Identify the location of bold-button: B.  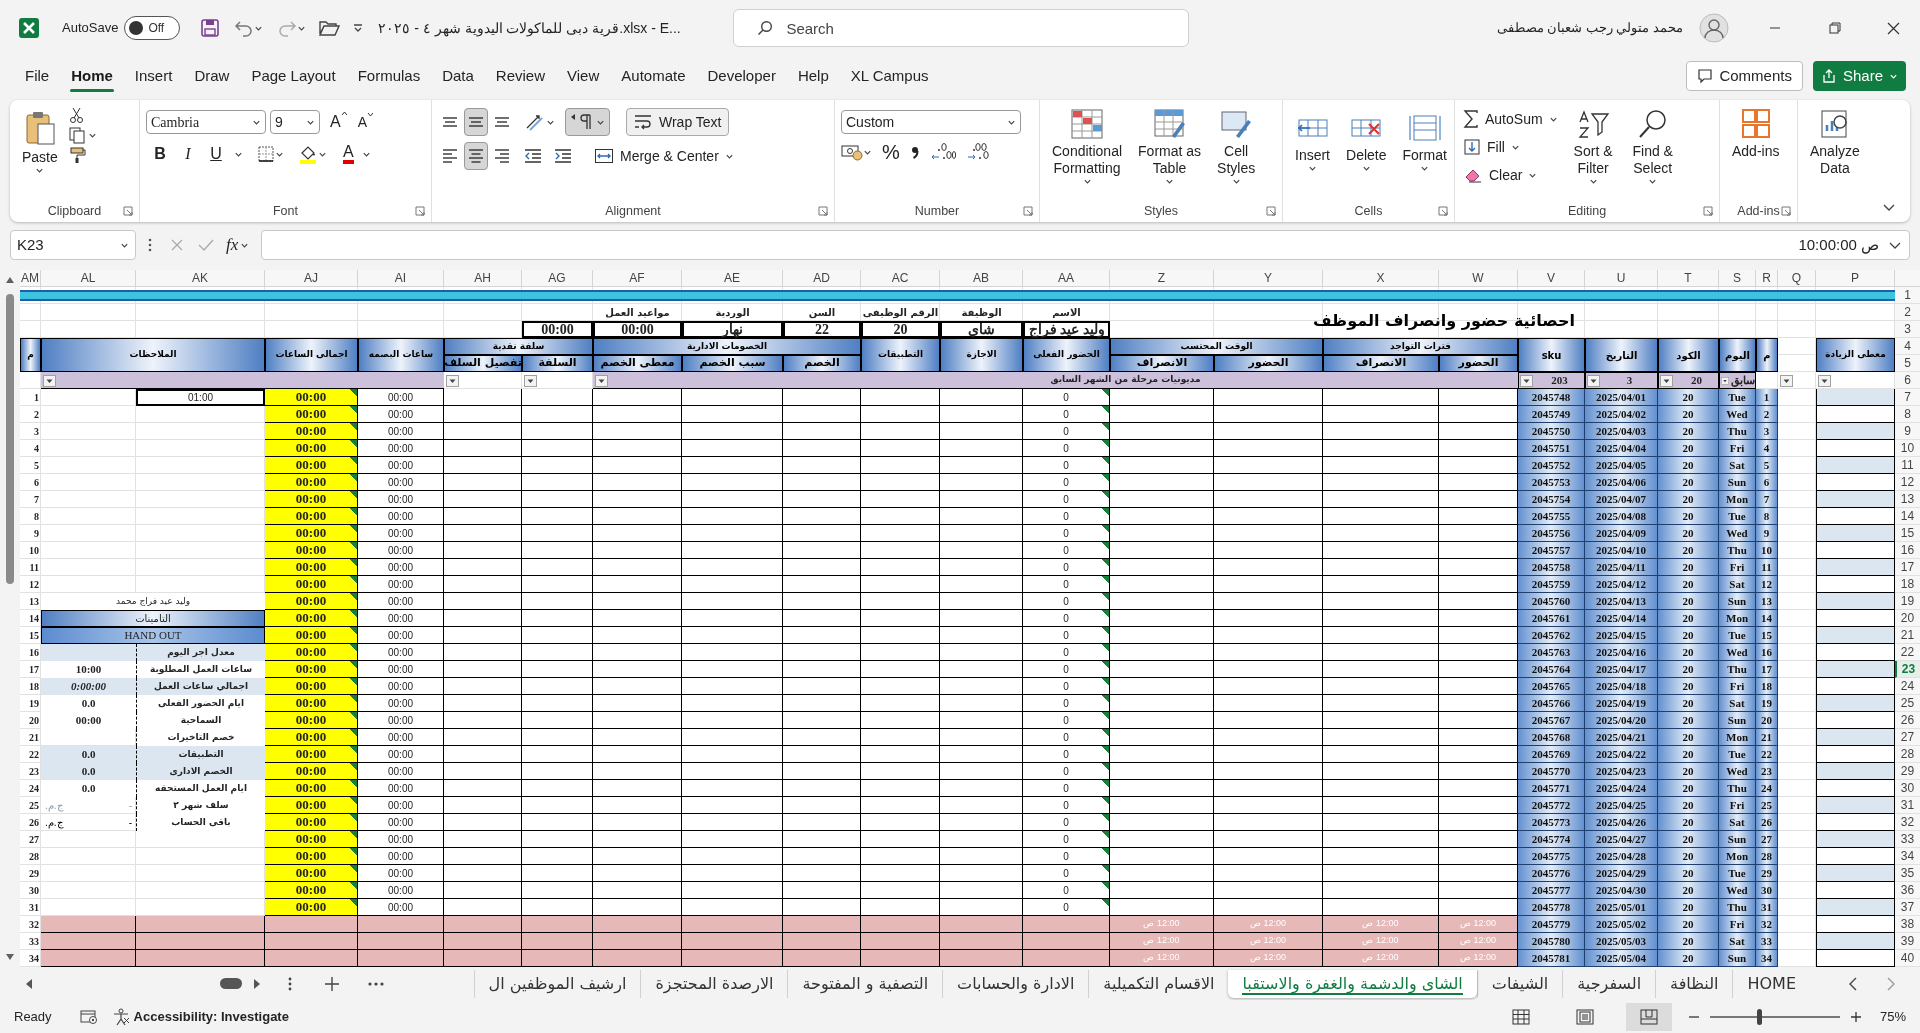
(160, 154).